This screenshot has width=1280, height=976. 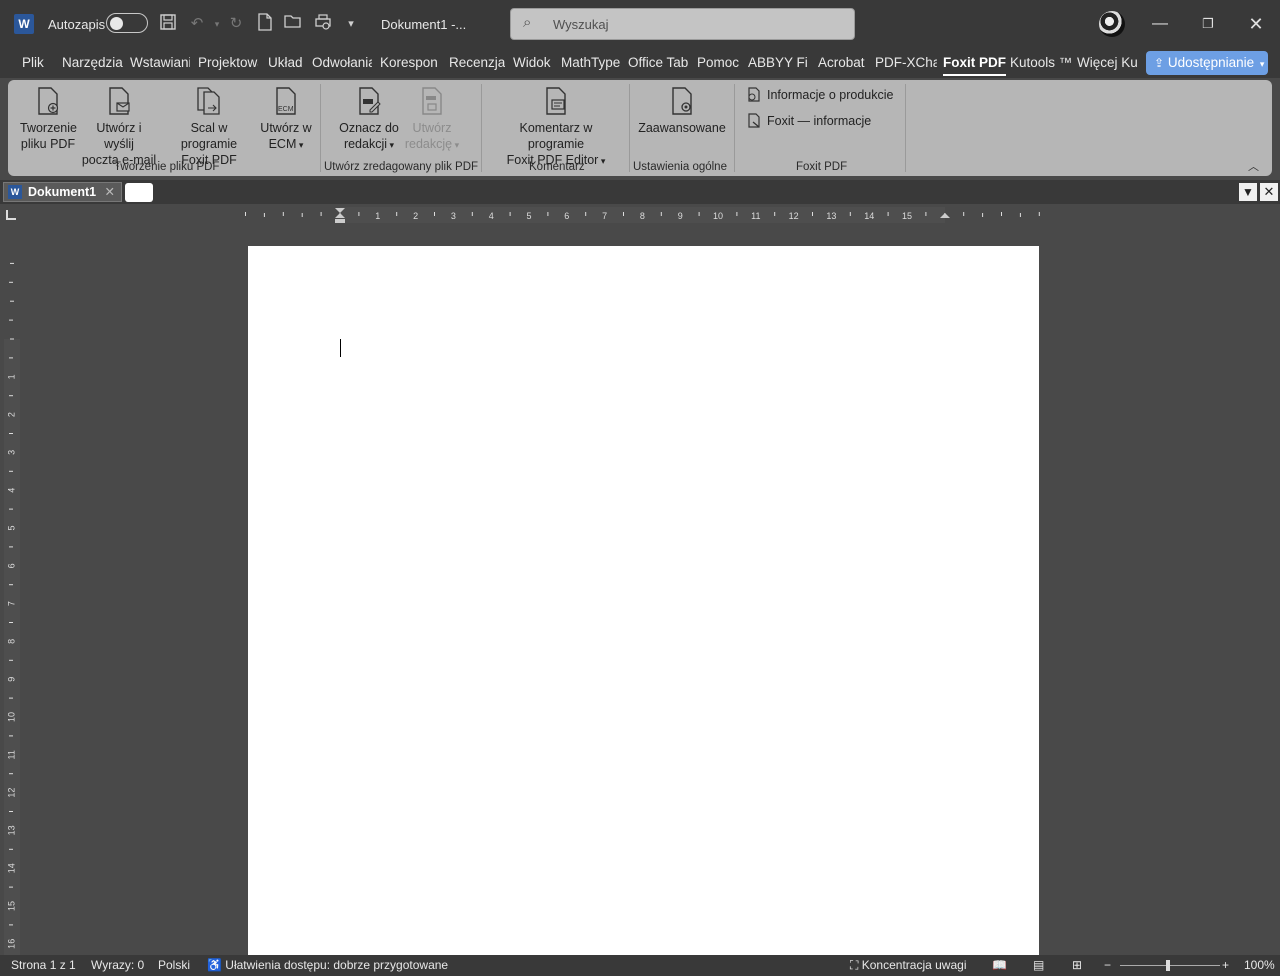 I want to click on undo-icon: ↶, so click(x=197, y=24).